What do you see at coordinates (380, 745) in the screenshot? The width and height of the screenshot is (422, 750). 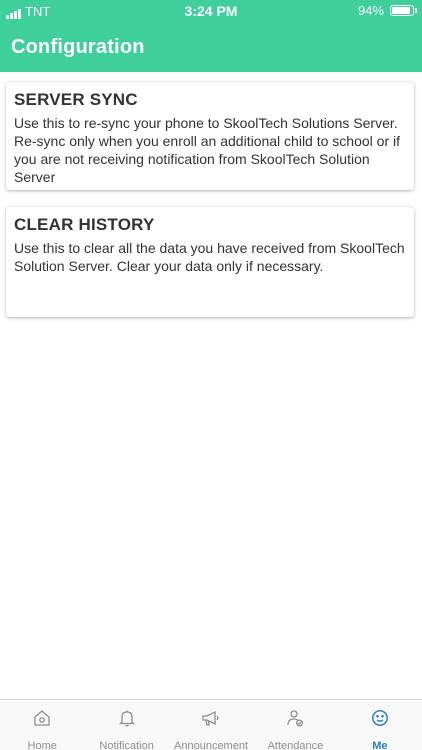 I see `tab-label-me: Me` at bounding box center [380, 745].